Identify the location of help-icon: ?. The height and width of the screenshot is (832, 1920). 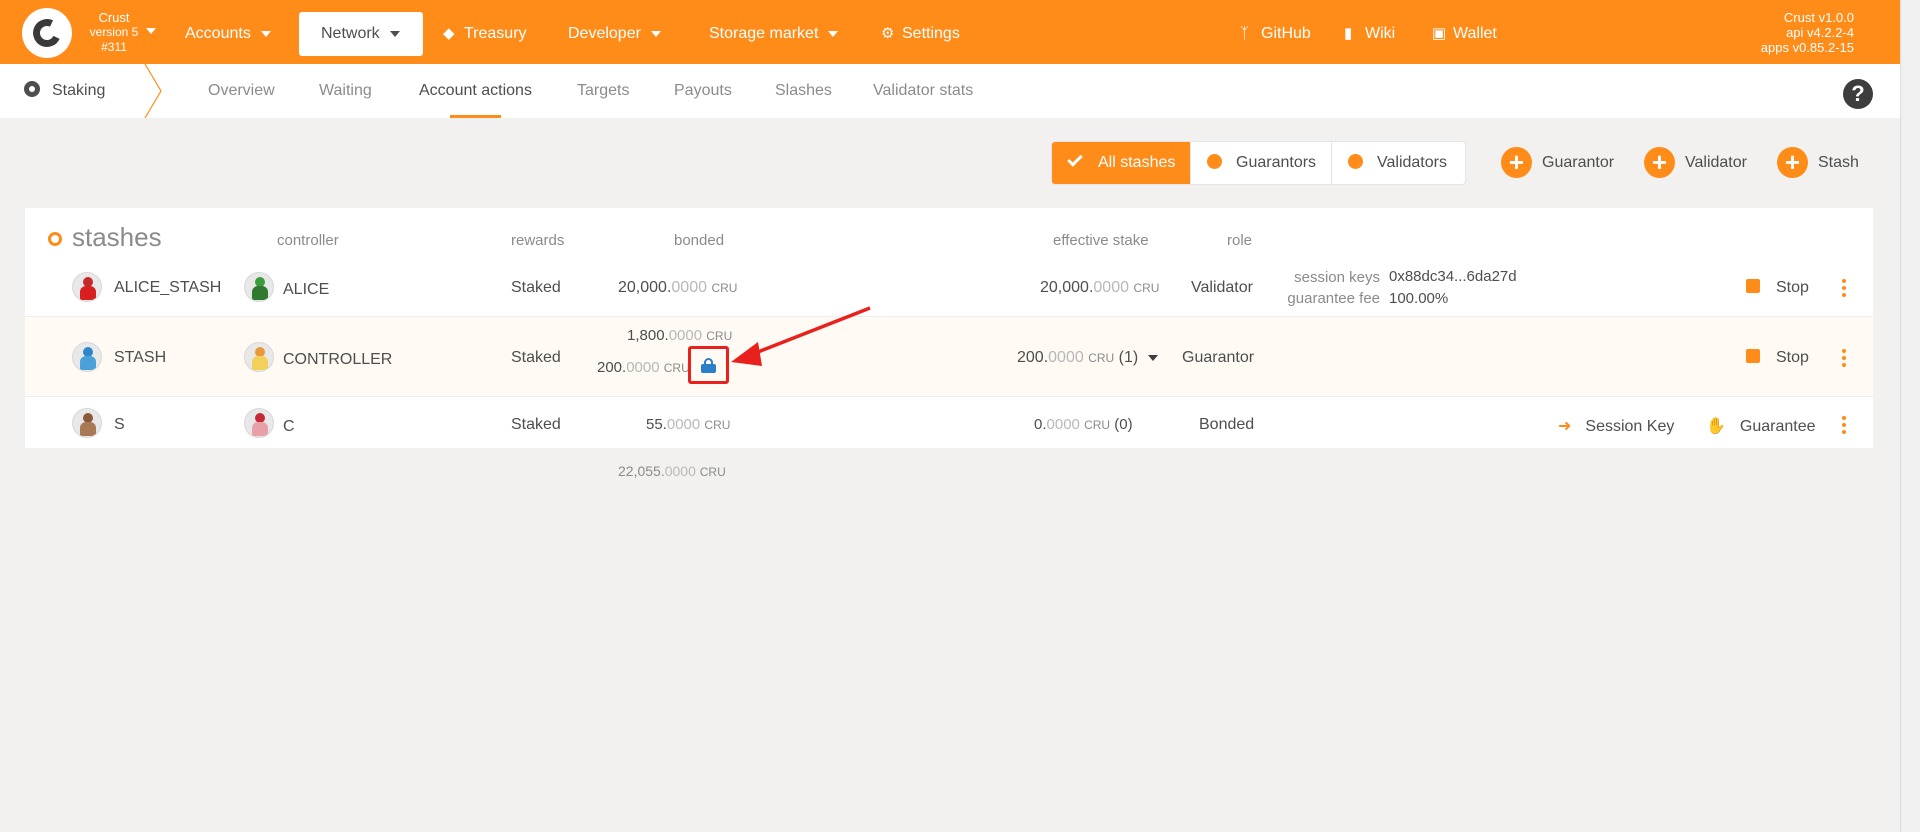
(1858, 94).